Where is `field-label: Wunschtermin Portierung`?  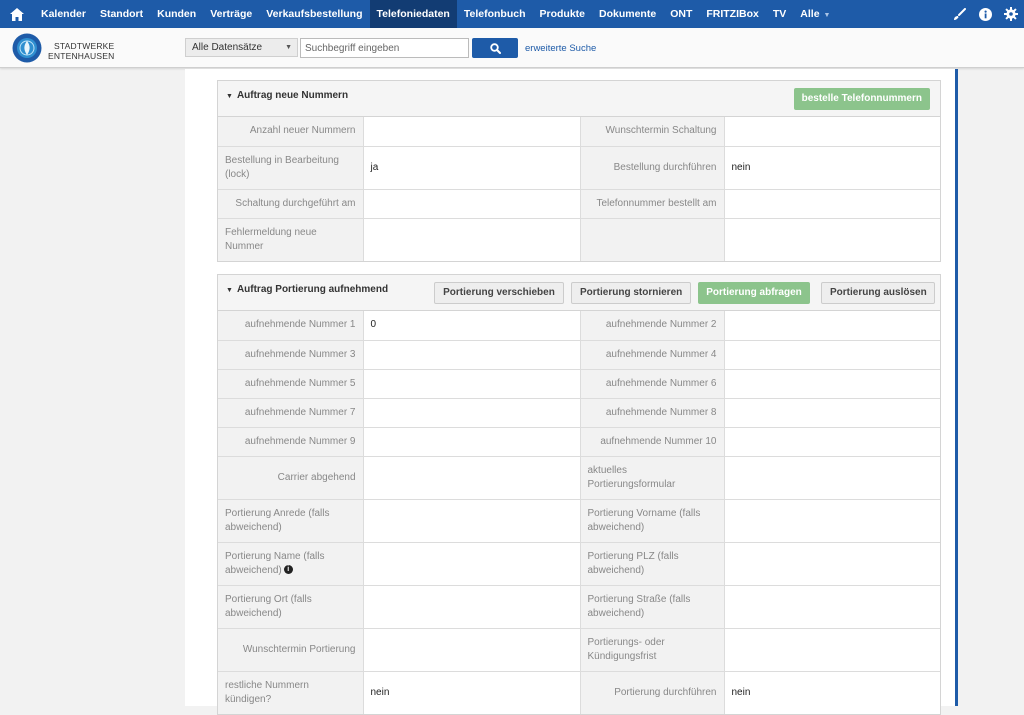 field-label: Wunschtermin Portierung is located at coordinates (291, 649).